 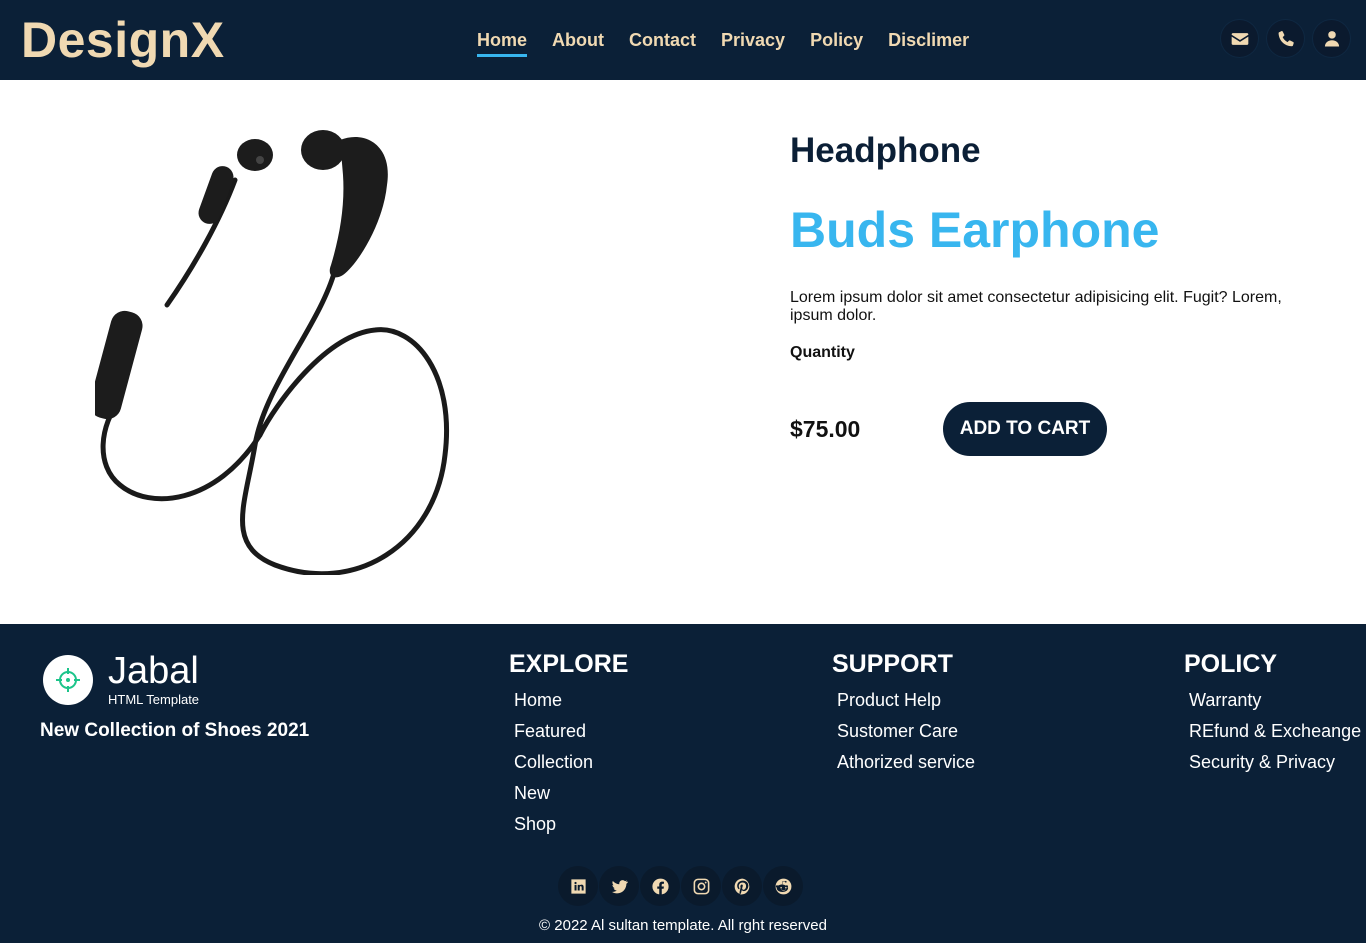 I want to click on nav-privacy: Privacy, so click(x=753, y=40).